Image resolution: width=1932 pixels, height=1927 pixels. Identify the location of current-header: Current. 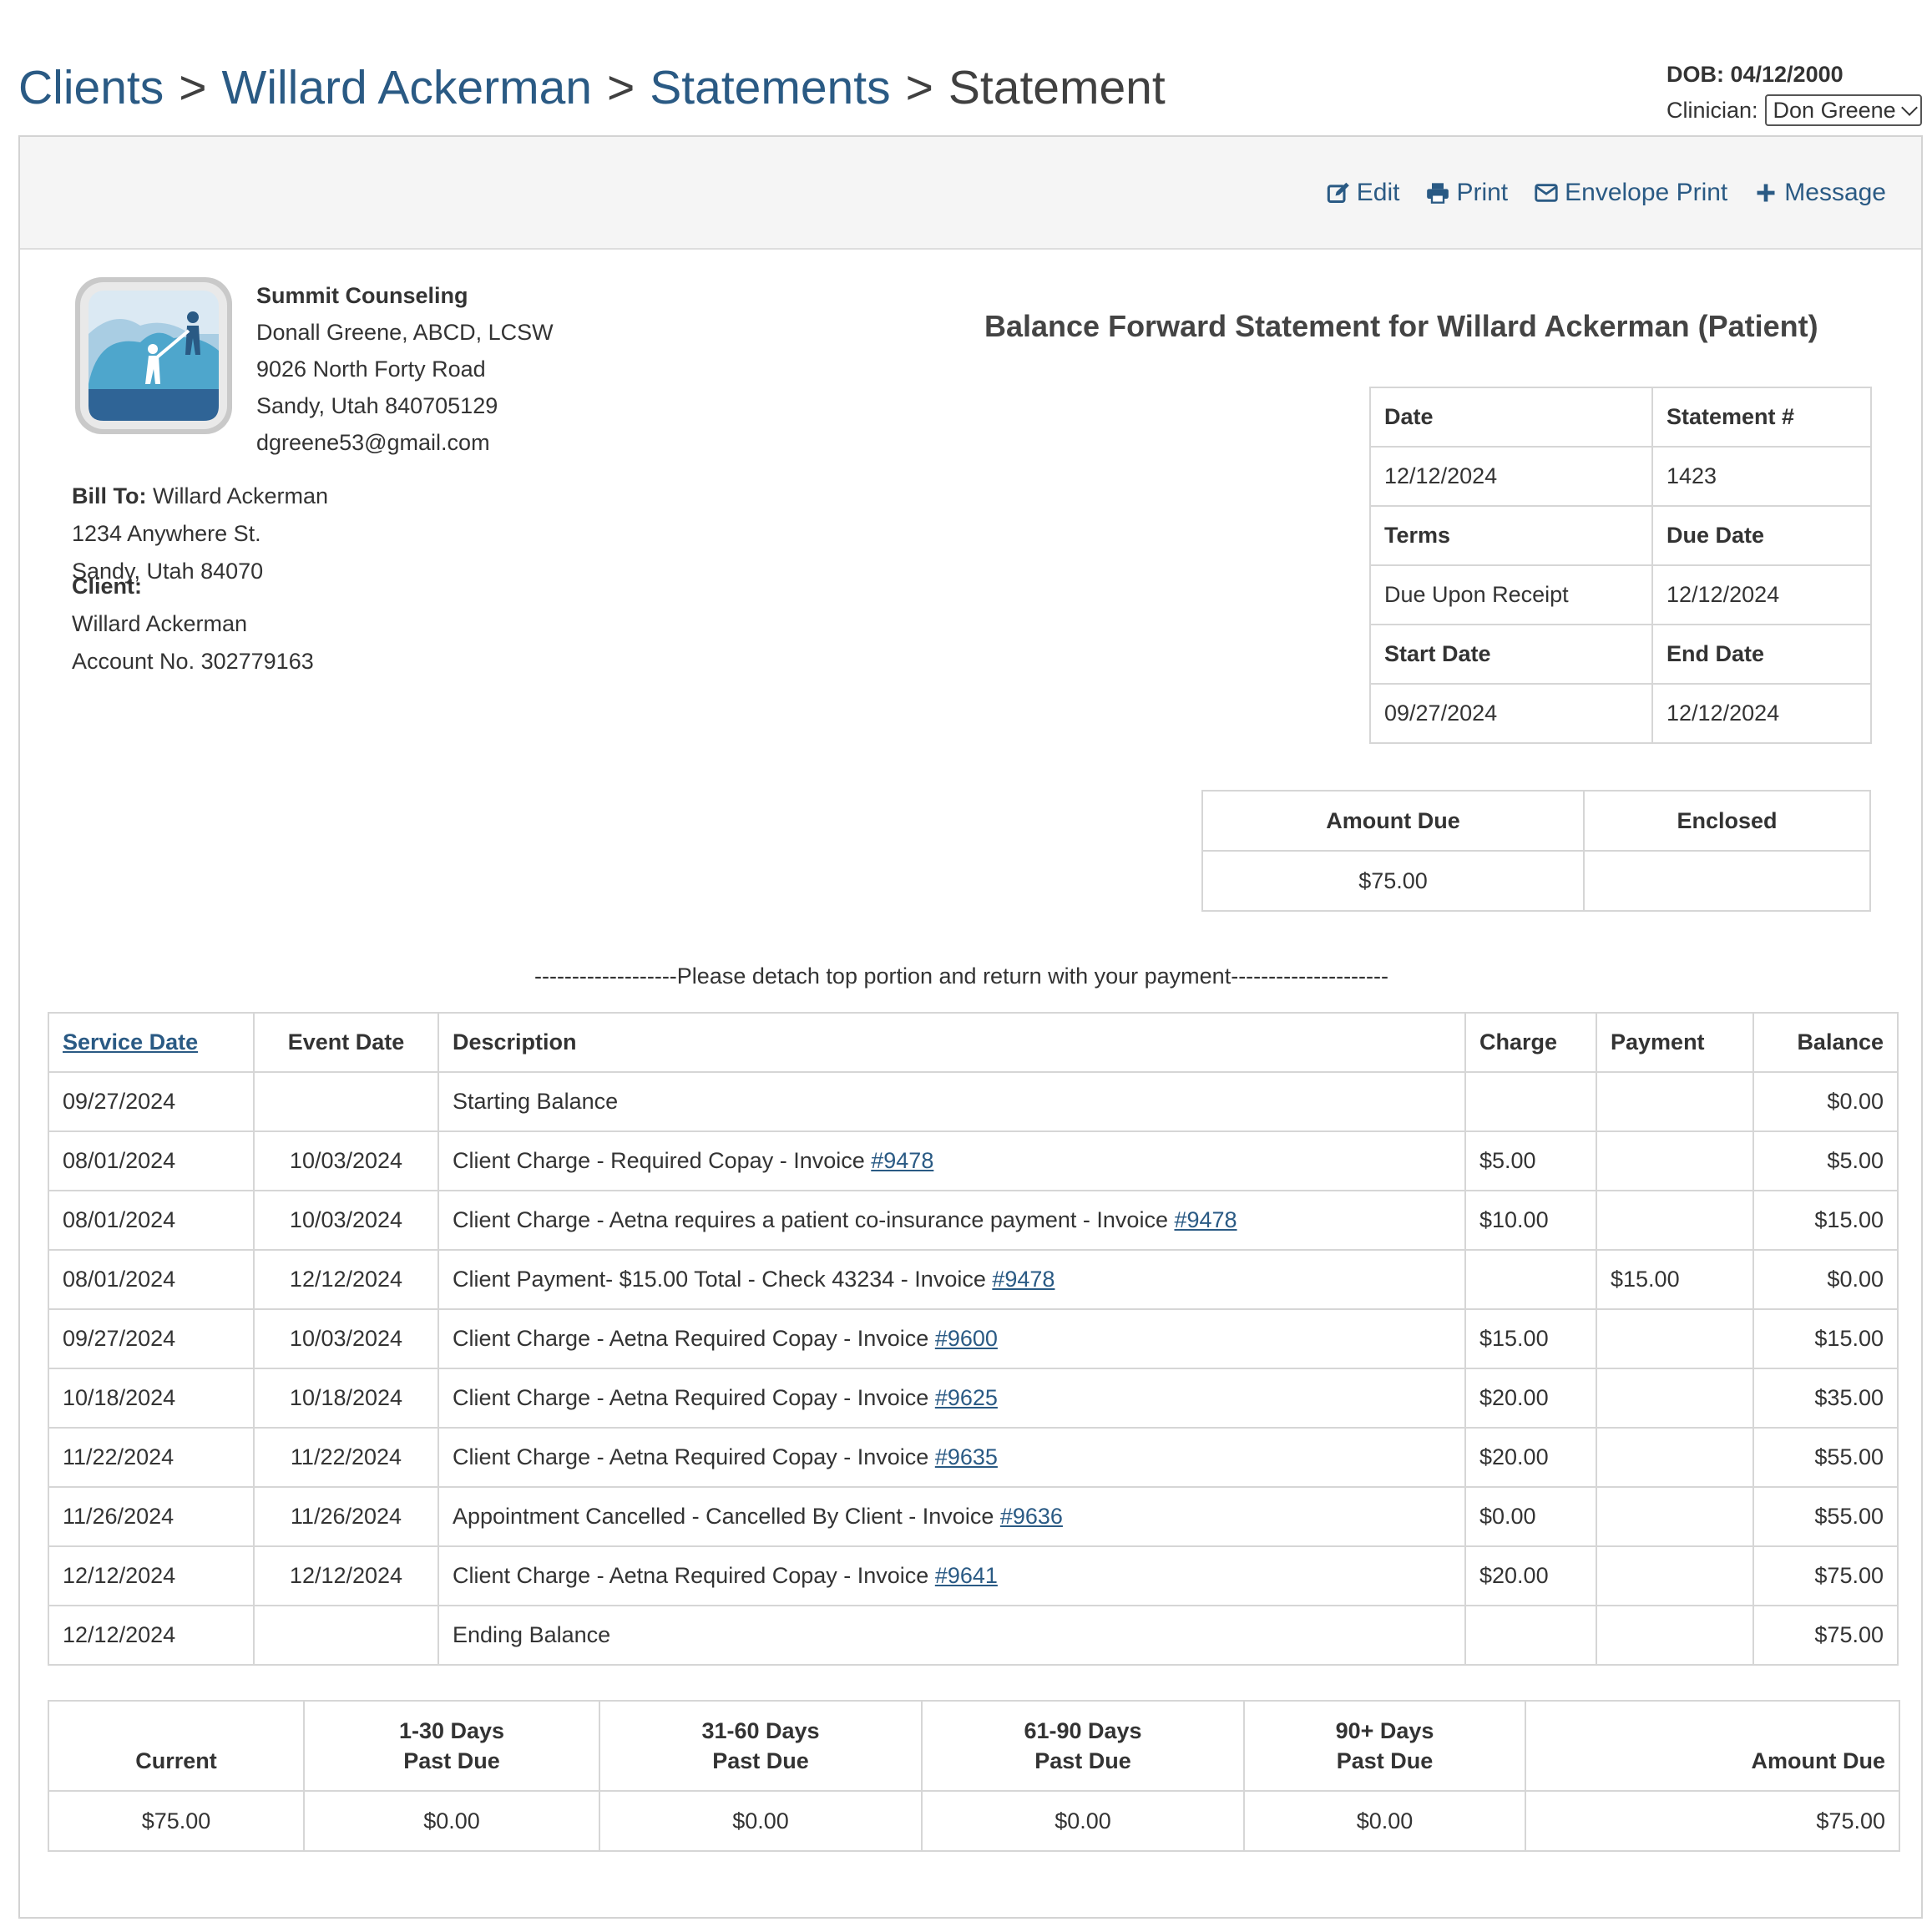
(176, 1746).